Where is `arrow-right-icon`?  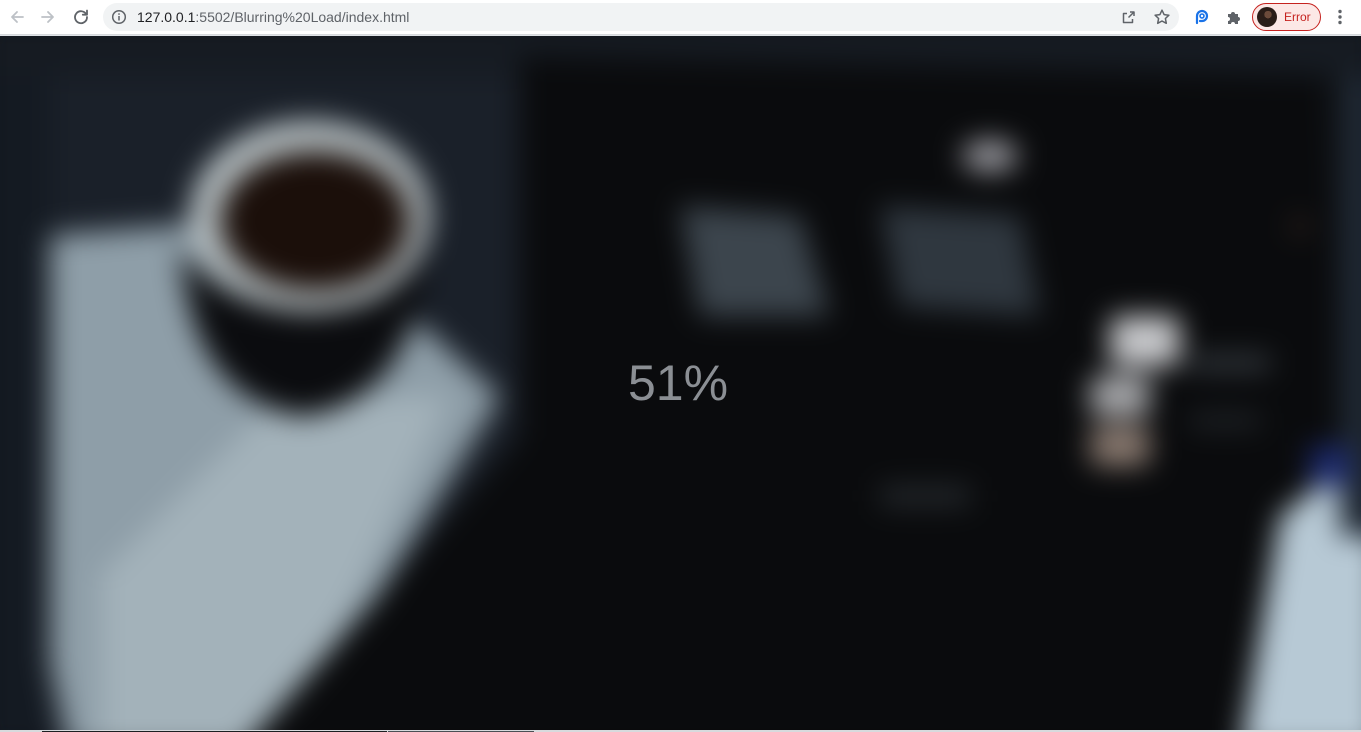
arrow-right-icon is located at coordinates (47, 17).